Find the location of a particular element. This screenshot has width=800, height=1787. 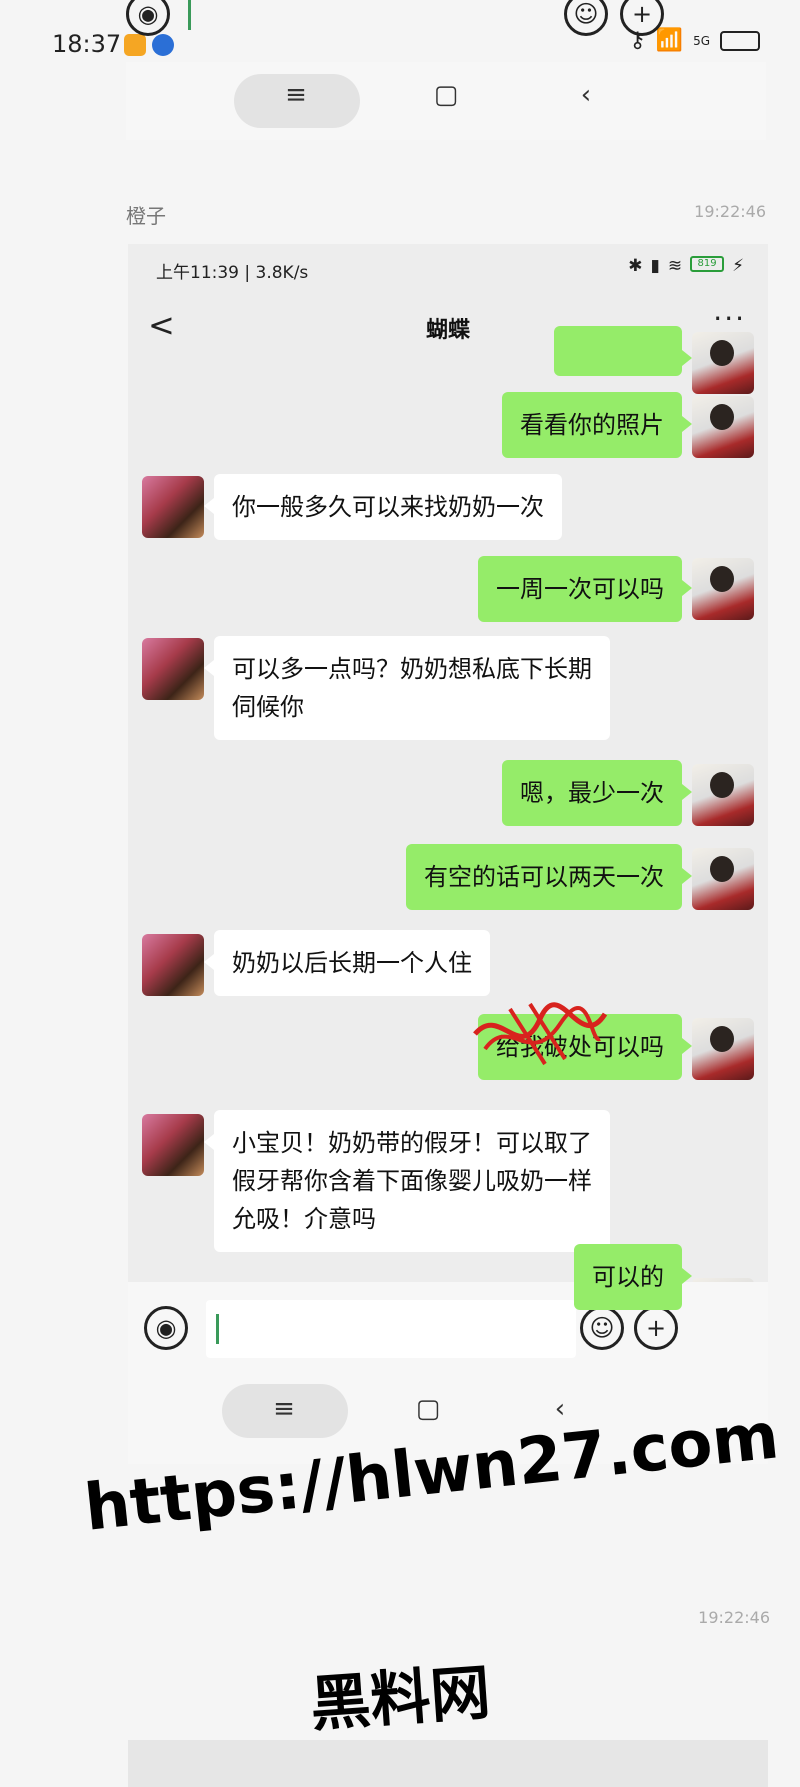

message-bubble-out: 有空的话可以两天一次 is located at coordinates (549, 877).